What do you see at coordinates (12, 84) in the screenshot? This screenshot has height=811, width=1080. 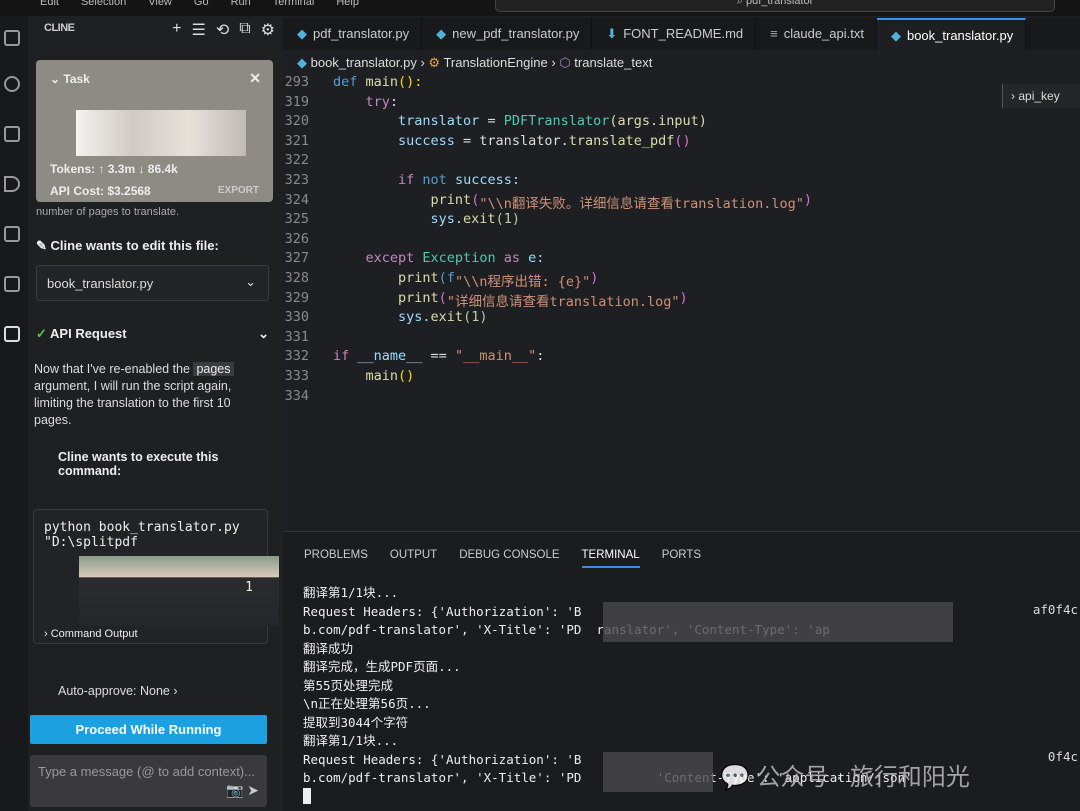 I see `search-icon` at bounding box center [12, 84].